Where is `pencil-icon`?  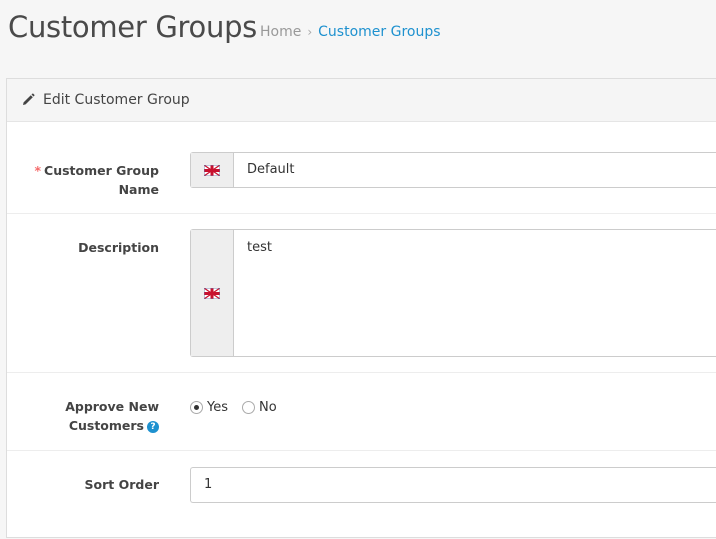
pencil-icon is located at coordinates (29, 99).